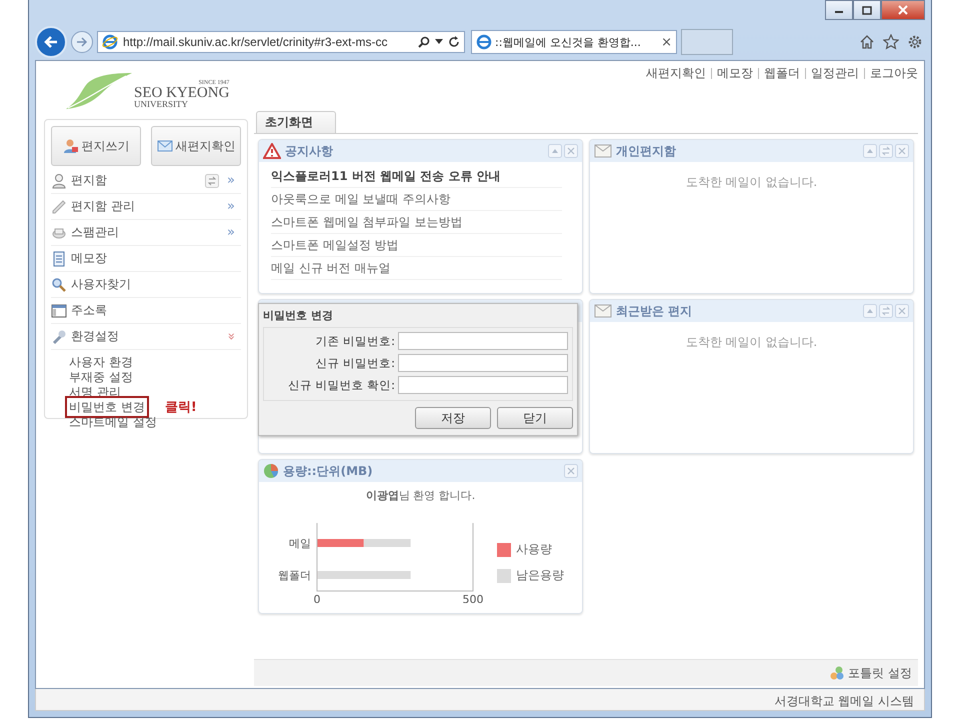 This screenshot has height=720, width=960. What do you see at coordinates (255, 42) in the screenshot?
I see `url-text: http://mail.skuniv.ac.kr/servlet/crinity#r3-ext-ms-cc` at bounding box center [255, 42].